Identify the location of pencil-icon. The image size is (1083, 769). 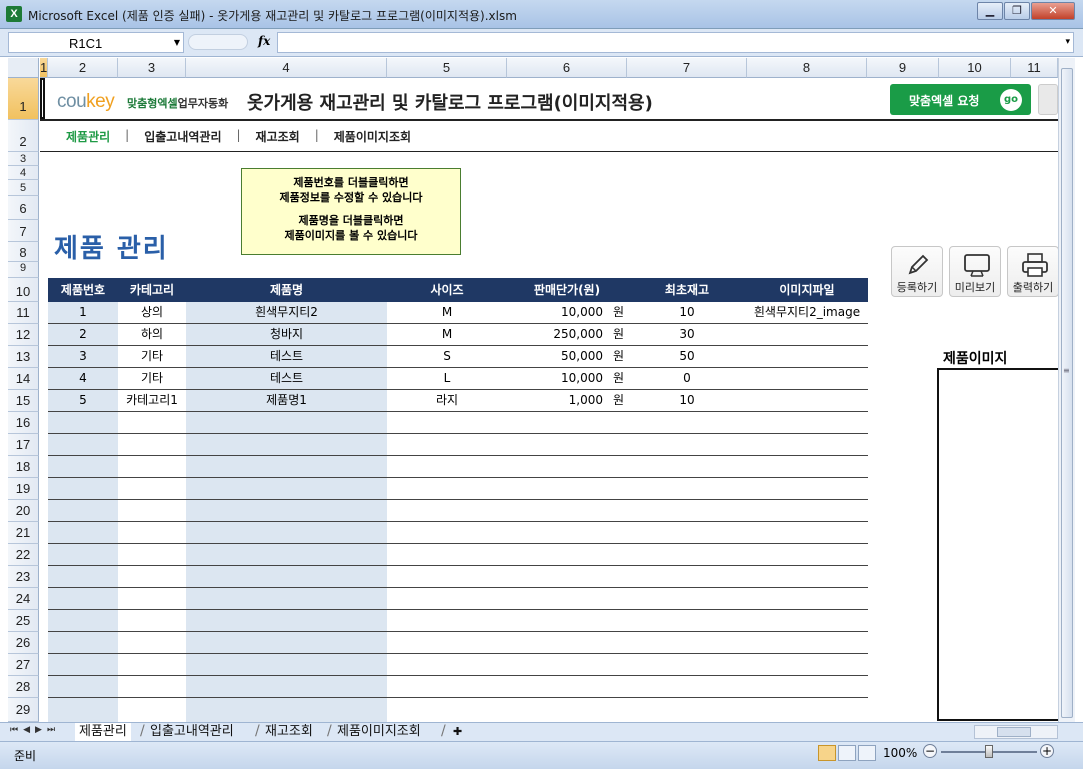
(918, 264).